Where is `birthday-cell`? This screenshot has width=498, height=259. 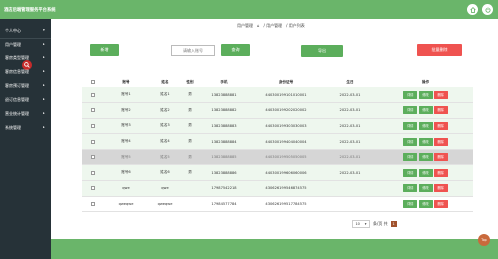
birthday-cell is located at coordinates (350, 204).